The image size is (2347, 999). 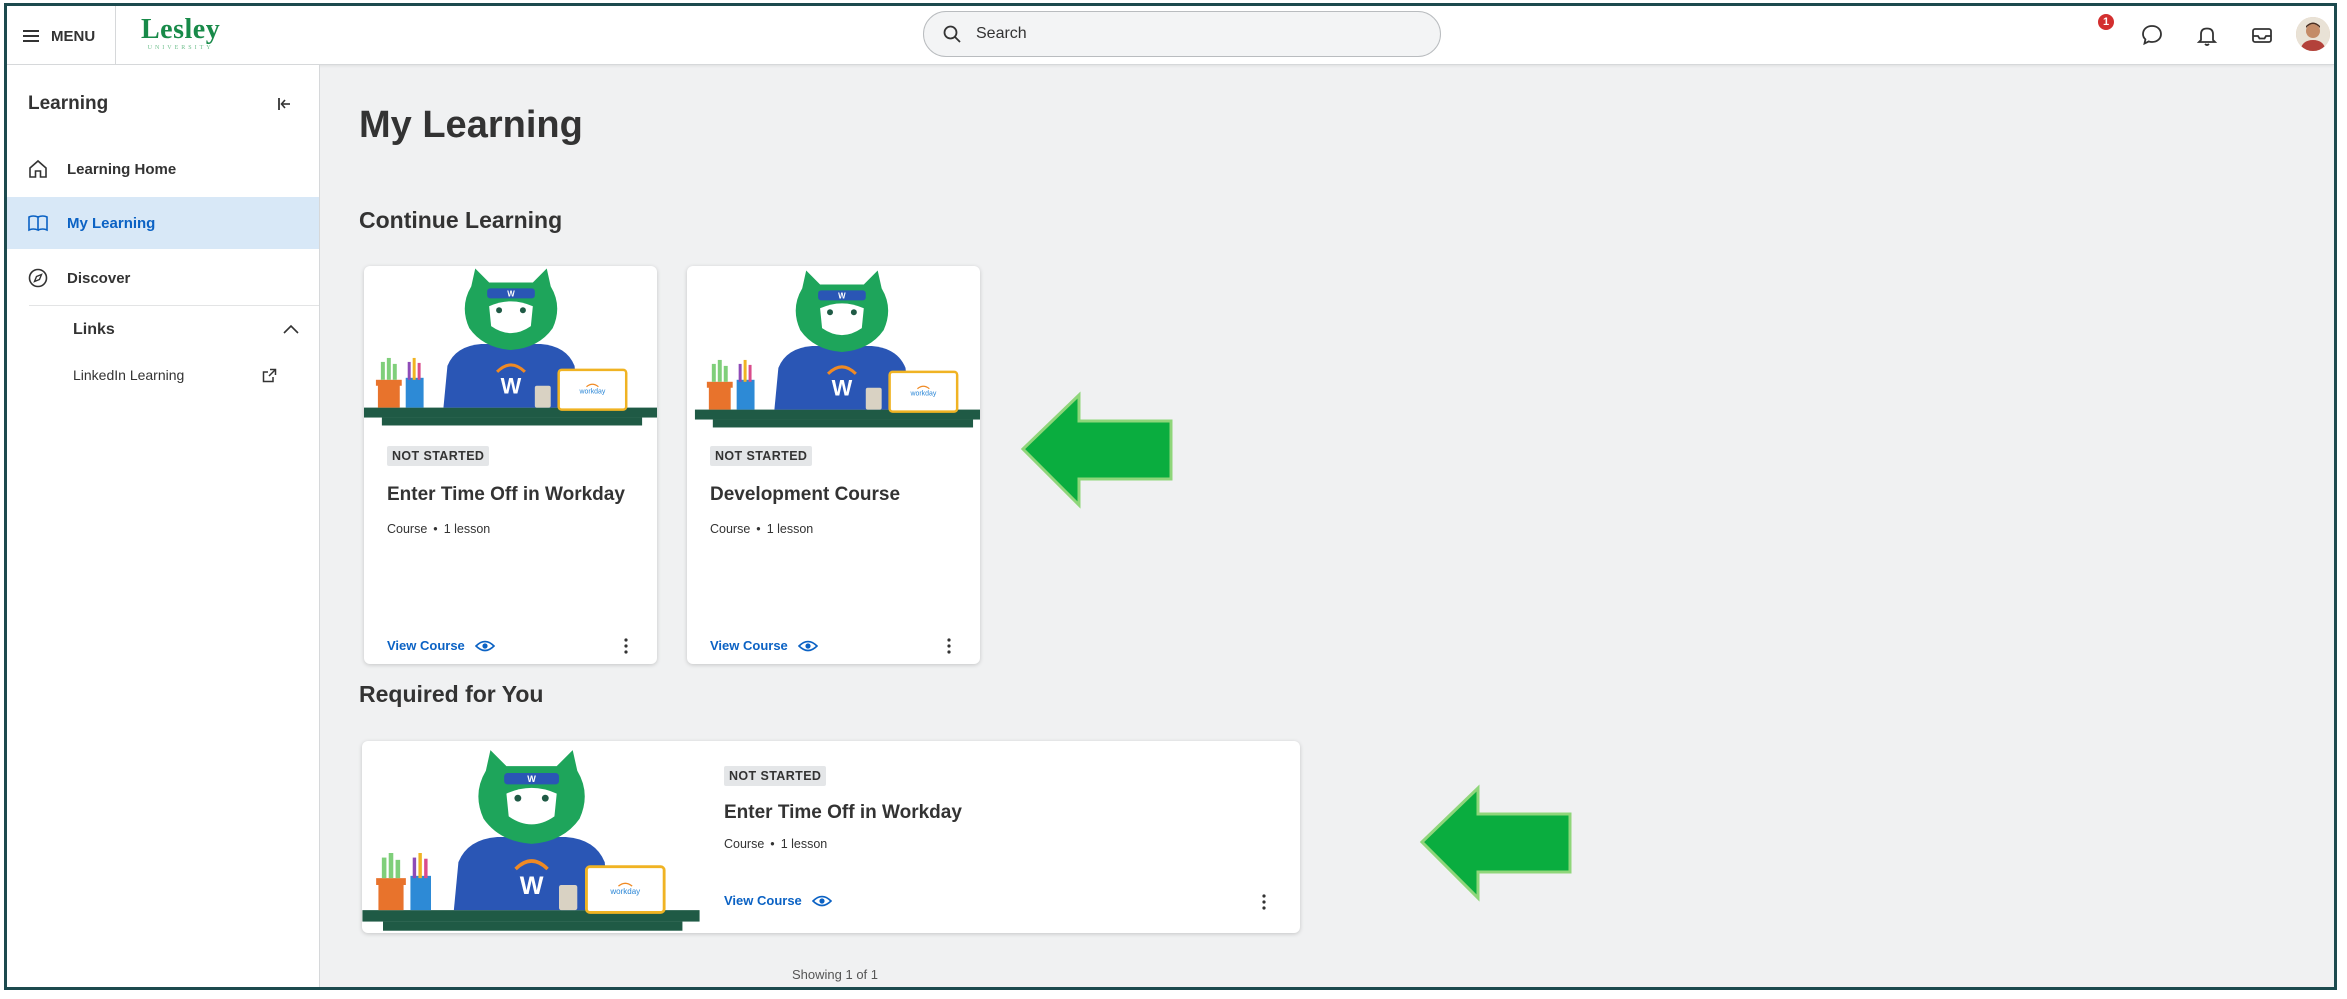 What do you see at coordinates (181, 29) in the screenshot?
I see `logo-text: Lesley` at bounding box center [181, 29].